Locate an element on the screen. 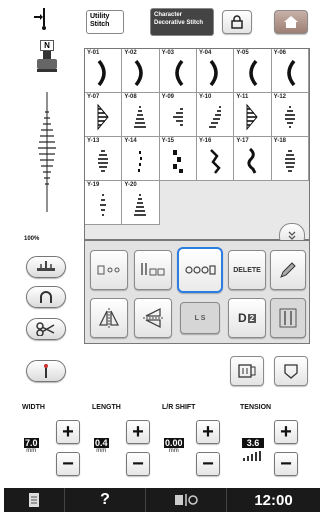 The image size is (324, 514). memory-icon is located at coordinates (247, 371).